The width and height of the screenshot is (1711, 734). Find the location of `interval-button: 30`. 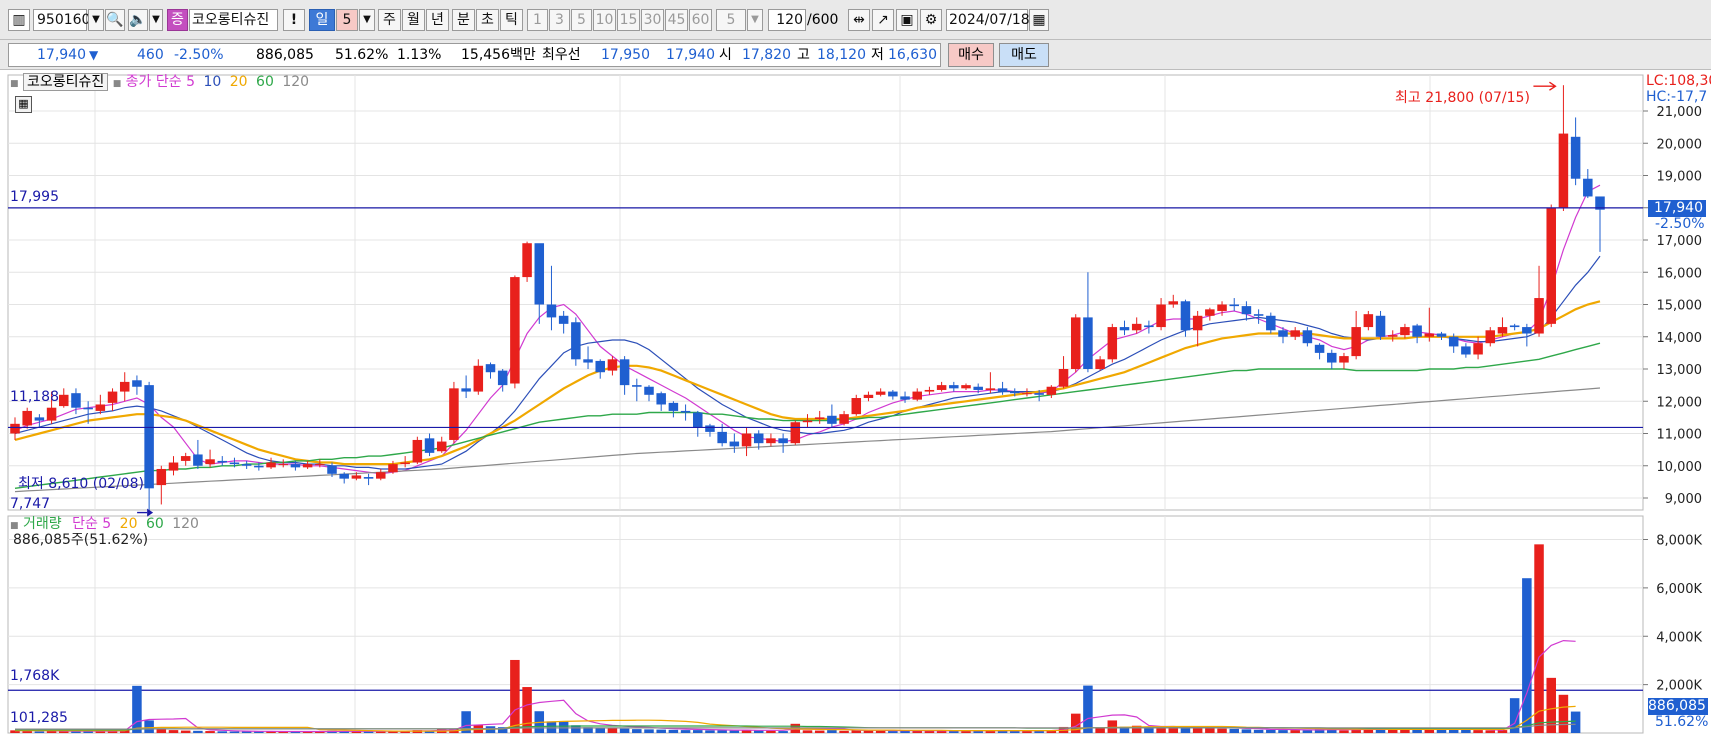

interval-button: 30 is located at coordinates (652, 20).